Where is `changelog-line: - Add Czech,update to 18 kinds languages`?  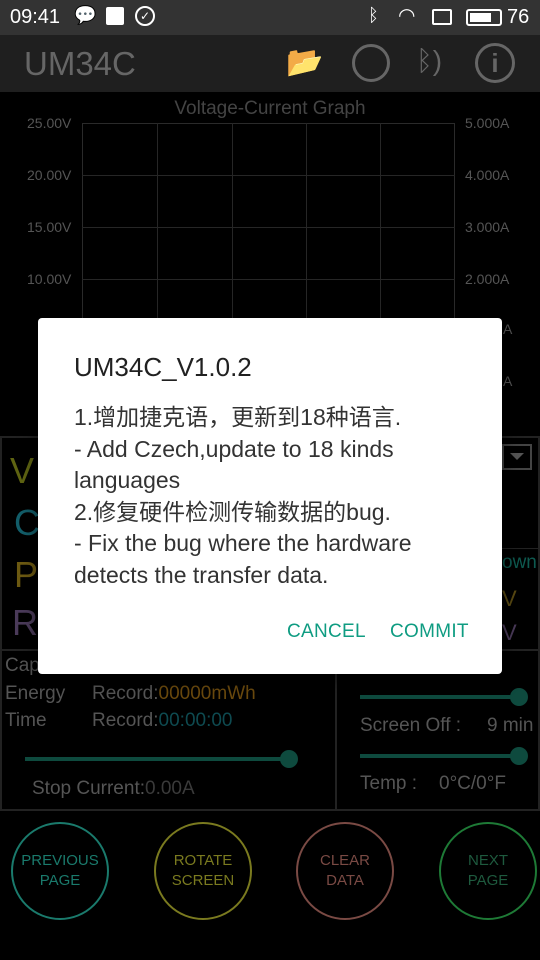 changelog-line: - Add Czech,update to 18 kinds languages is located at coordinates (234, 464).